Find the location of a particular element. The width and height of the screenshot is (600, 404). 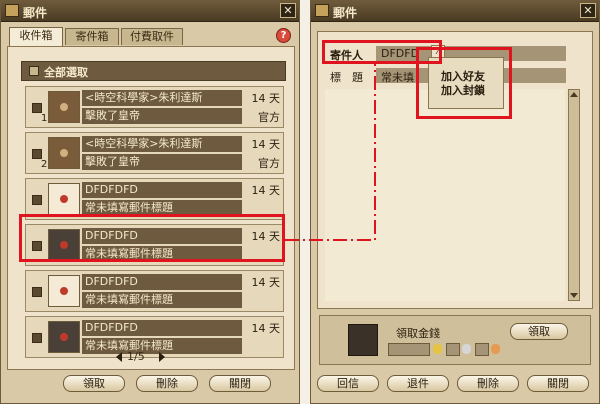

prev-page-icon is located at coordinates (119, 357).